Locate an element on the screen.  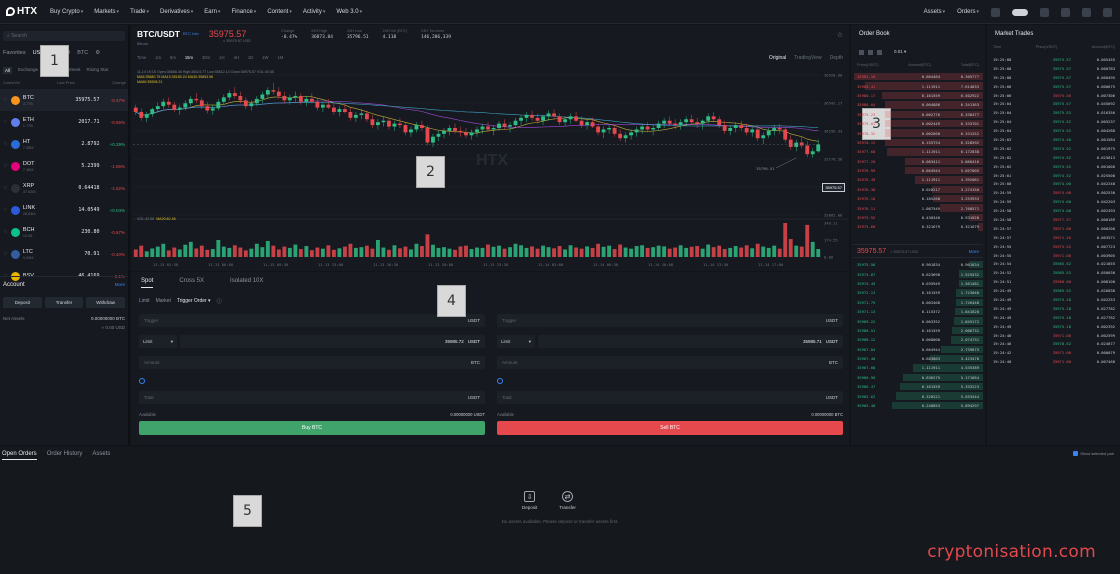
view-bids-icon is located at coordinates (870, 52).